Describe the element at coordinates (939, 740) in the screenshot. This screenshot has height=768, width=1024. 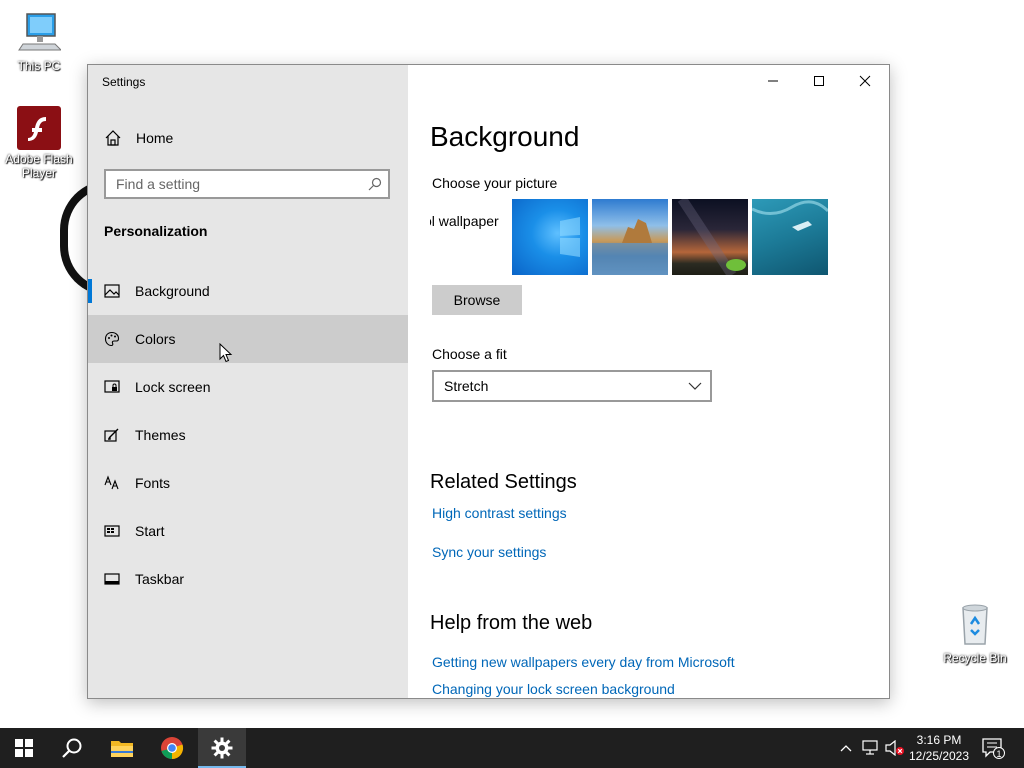
I see `clock-time: 3:16 PM` at that location.